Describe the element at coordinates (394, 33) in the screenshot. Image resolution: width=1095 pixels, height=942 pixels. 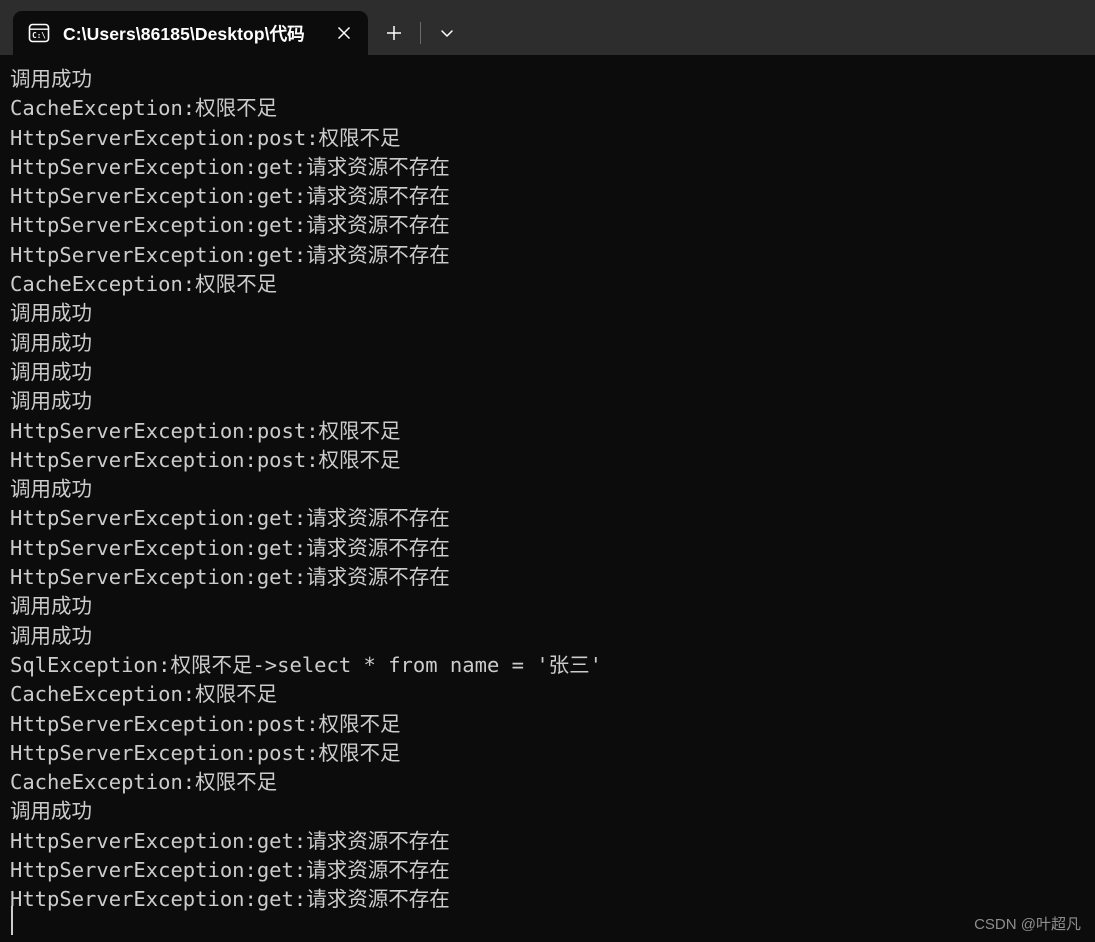
I see `new-tab-icon` at that location.